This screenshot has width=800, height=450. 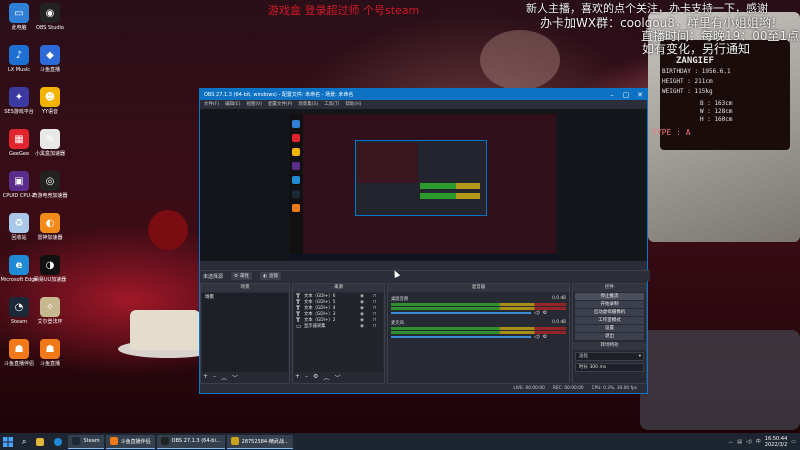 What do you see at coordinates (696, 71) in the screenshot?
I see `wallpaper-birthday: BIRTHDAY : 1956.6.1` at bounding box center [696, 71].